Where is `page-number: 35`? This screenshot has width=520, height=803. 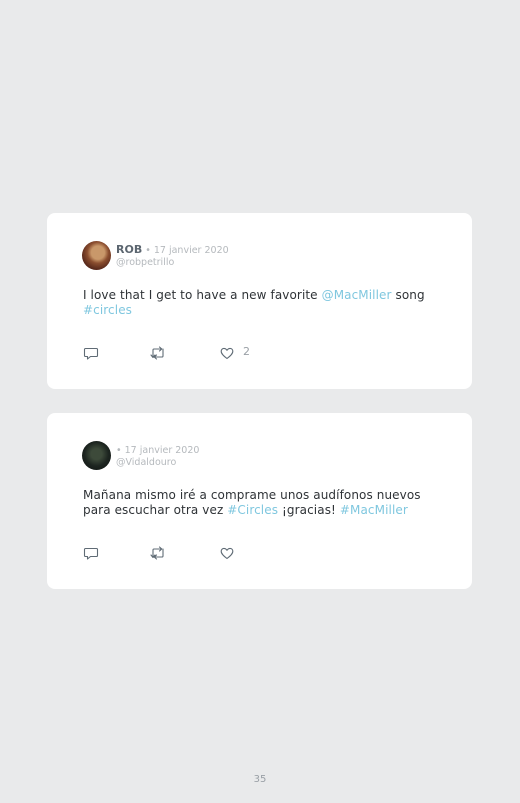 page-number: 35 is located at coordinates (260, 779).